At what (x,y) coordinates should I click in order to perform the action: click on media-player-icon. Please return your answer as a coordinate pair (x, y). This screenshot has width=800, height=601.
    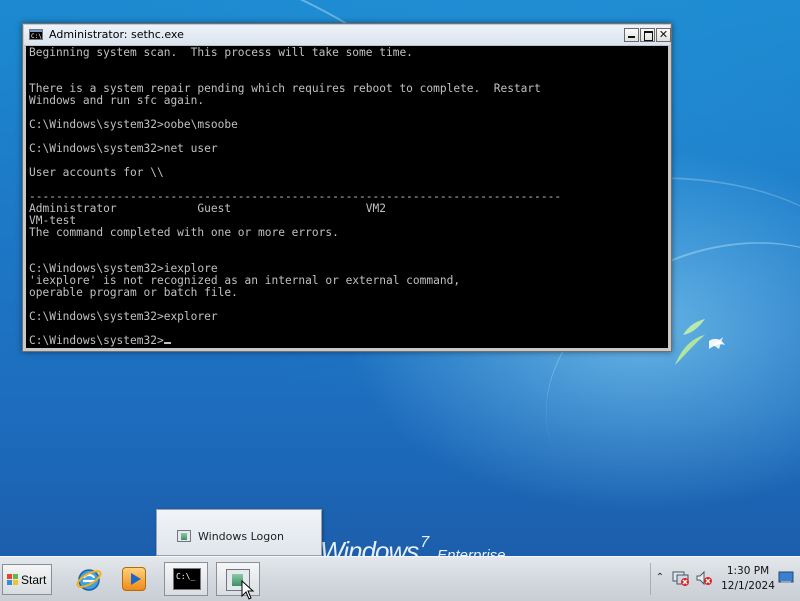
    Looking at the image, I should click on (134, 579).